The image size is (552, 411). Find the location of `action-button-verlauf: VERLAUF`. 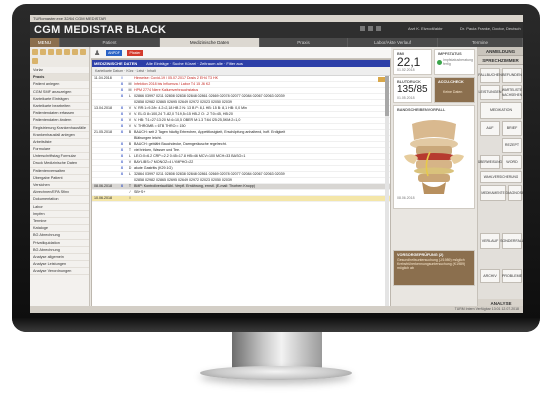

action-button-verlauf: VERLAUF is located at coordinates (490, 241).